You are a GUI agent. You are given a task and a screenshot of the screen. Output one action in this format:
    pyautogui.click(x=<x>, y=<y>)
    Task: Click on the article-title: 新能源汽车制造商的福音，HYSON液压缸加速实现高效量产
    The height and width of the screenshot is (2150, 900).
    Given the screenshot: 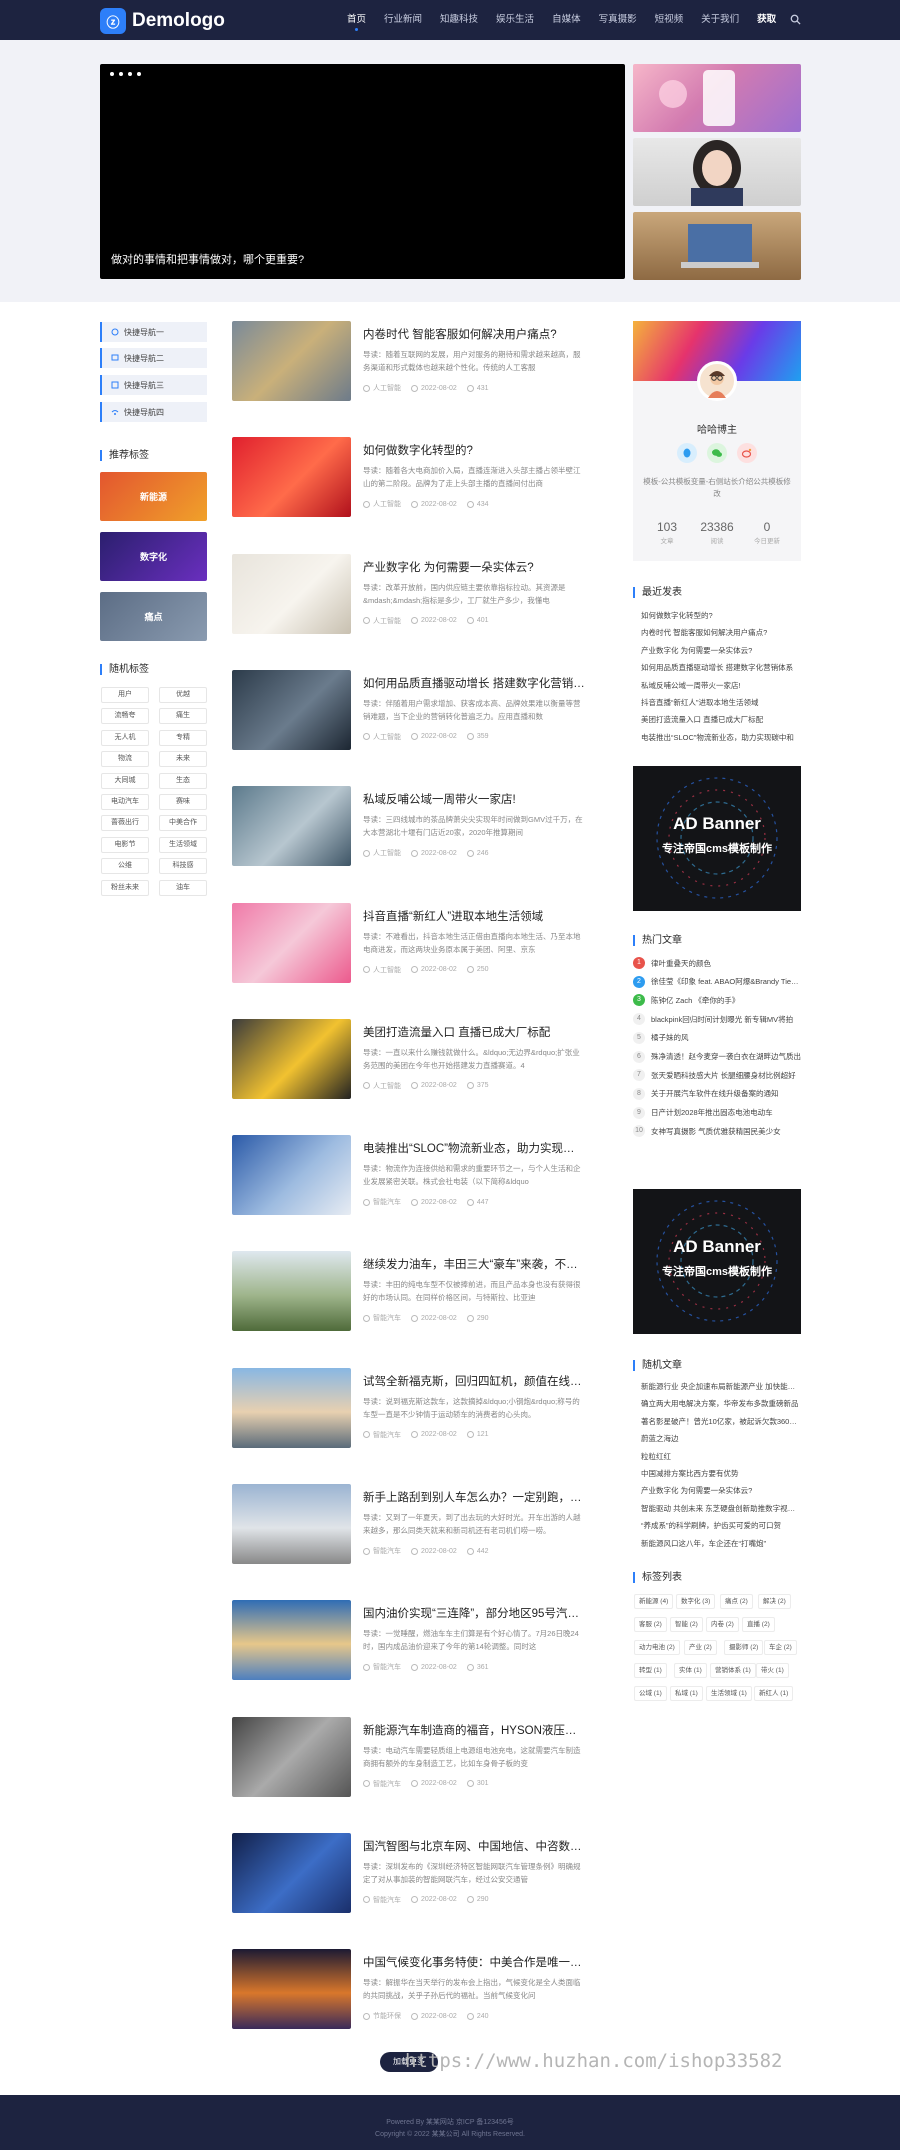 What is the action you would take?
    pyautogui.click(x=474, y=1730)
    